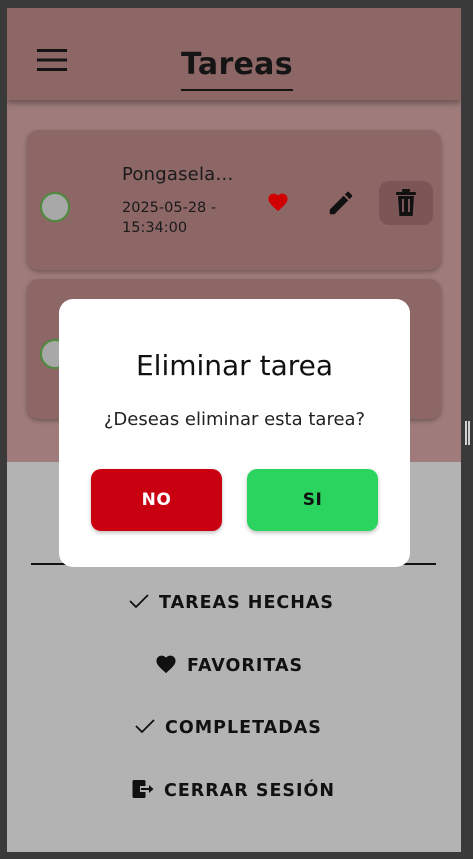 The image size is (473, 859). I want to click on cancel-button: NO, so click(156, 500).